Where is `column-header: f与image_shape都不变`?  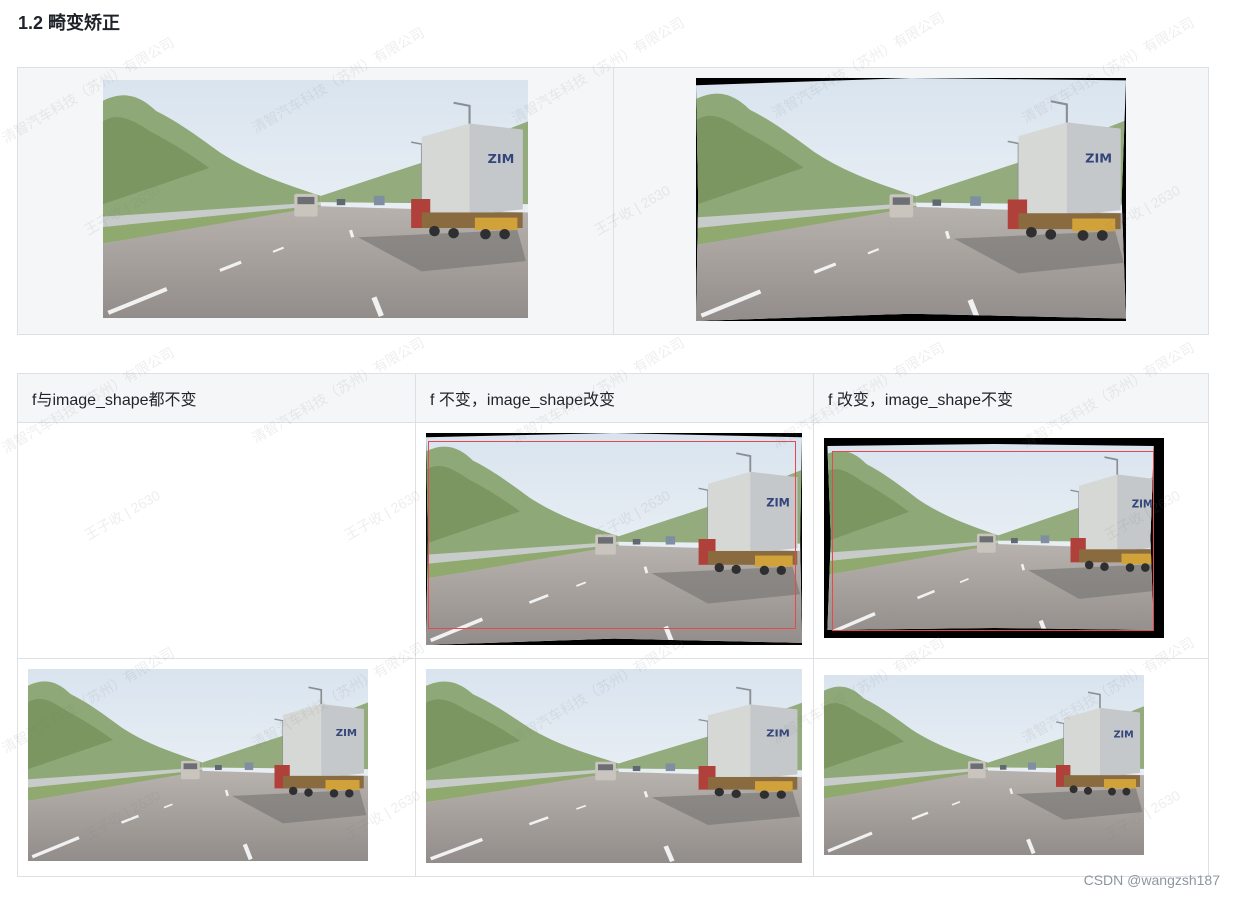
column-header: f与image_shape都不变 is located at coordinates (216, 398).